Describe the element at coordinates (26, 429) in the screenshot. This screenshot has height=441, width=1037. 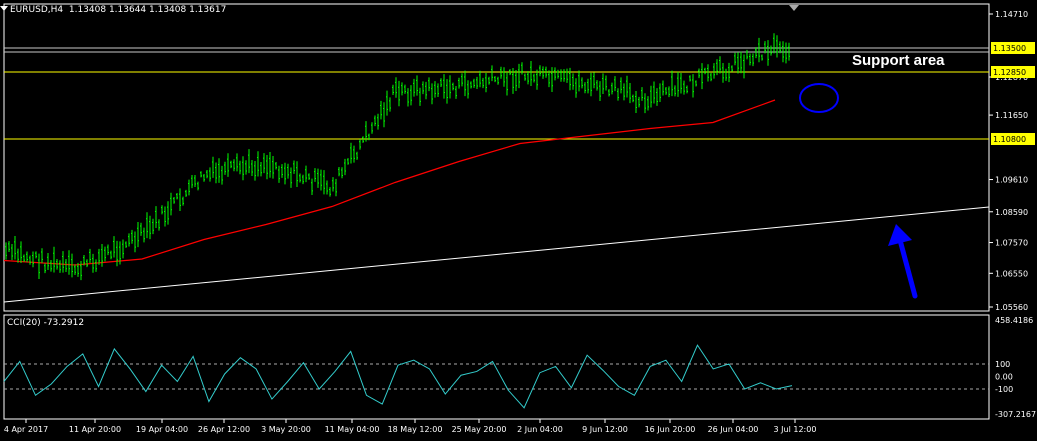
I see `time-axis-label: 4 Apr 2017` at that location.